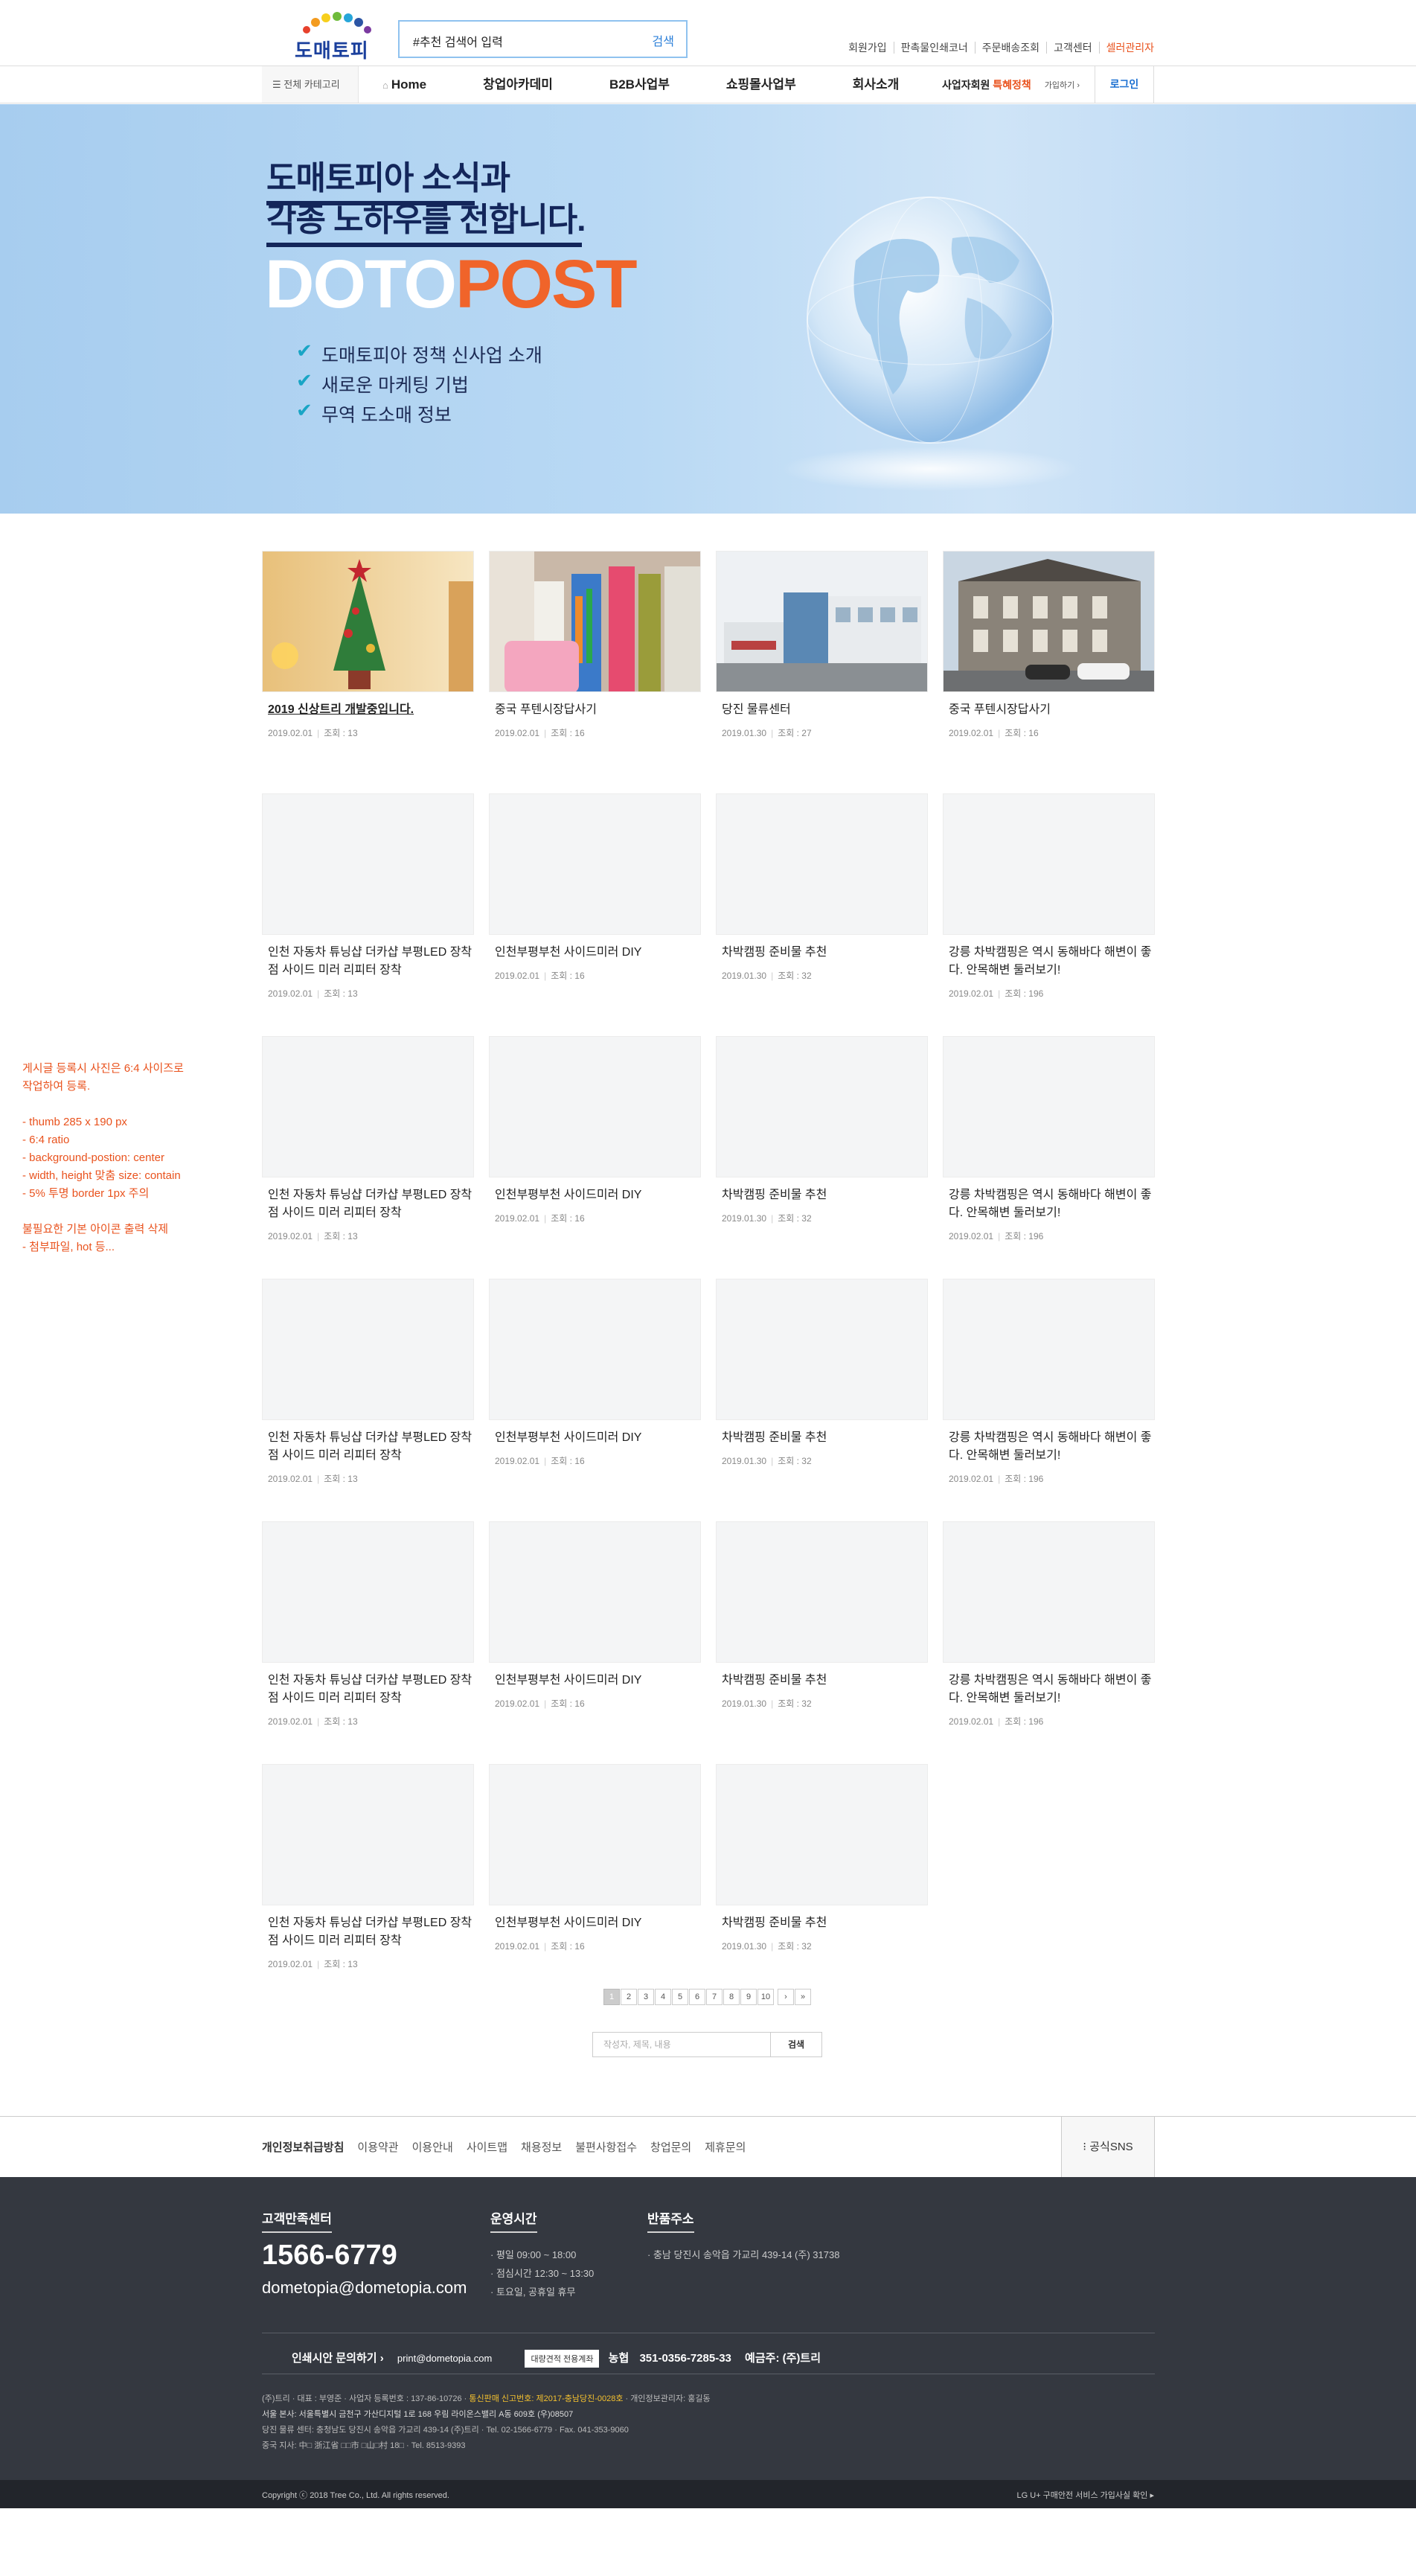 The height and width of the screenshot is (2576, 1416). I want to click on login-button: 로그인, so click(1124, 84).